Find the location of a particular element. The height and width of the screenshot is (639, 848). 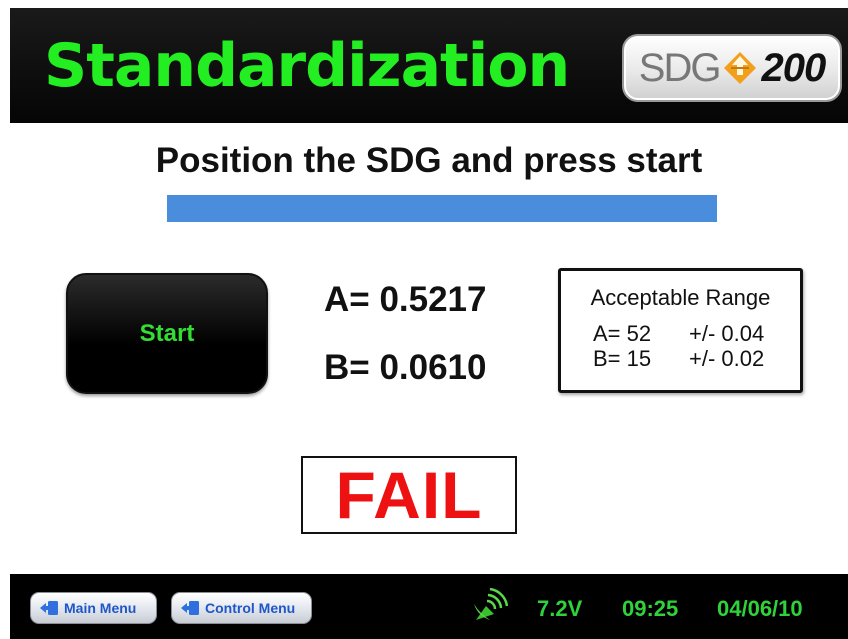

clock-date: 04/06/10 is located at coordinates (760, 608).